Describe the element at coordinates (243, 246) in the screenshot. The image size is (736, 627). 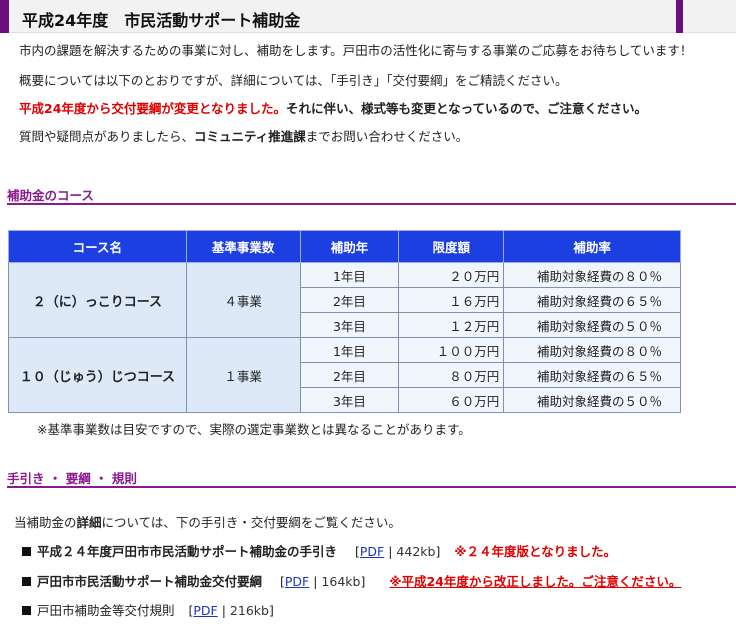
I see `col-header-count: 基準事業数` at that location.